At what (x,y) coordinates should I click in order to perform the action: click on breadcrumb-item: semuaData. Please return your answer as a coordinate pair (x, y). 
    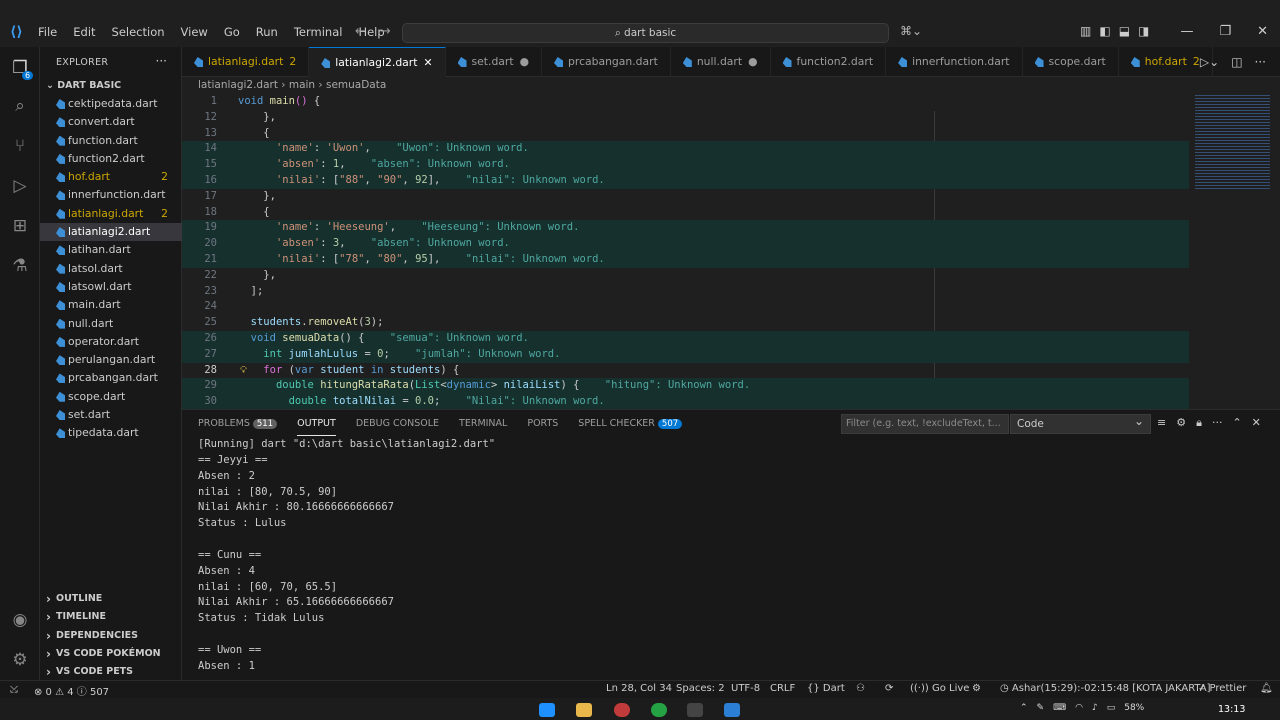
    Looking at the image, I should click on (356, 85).